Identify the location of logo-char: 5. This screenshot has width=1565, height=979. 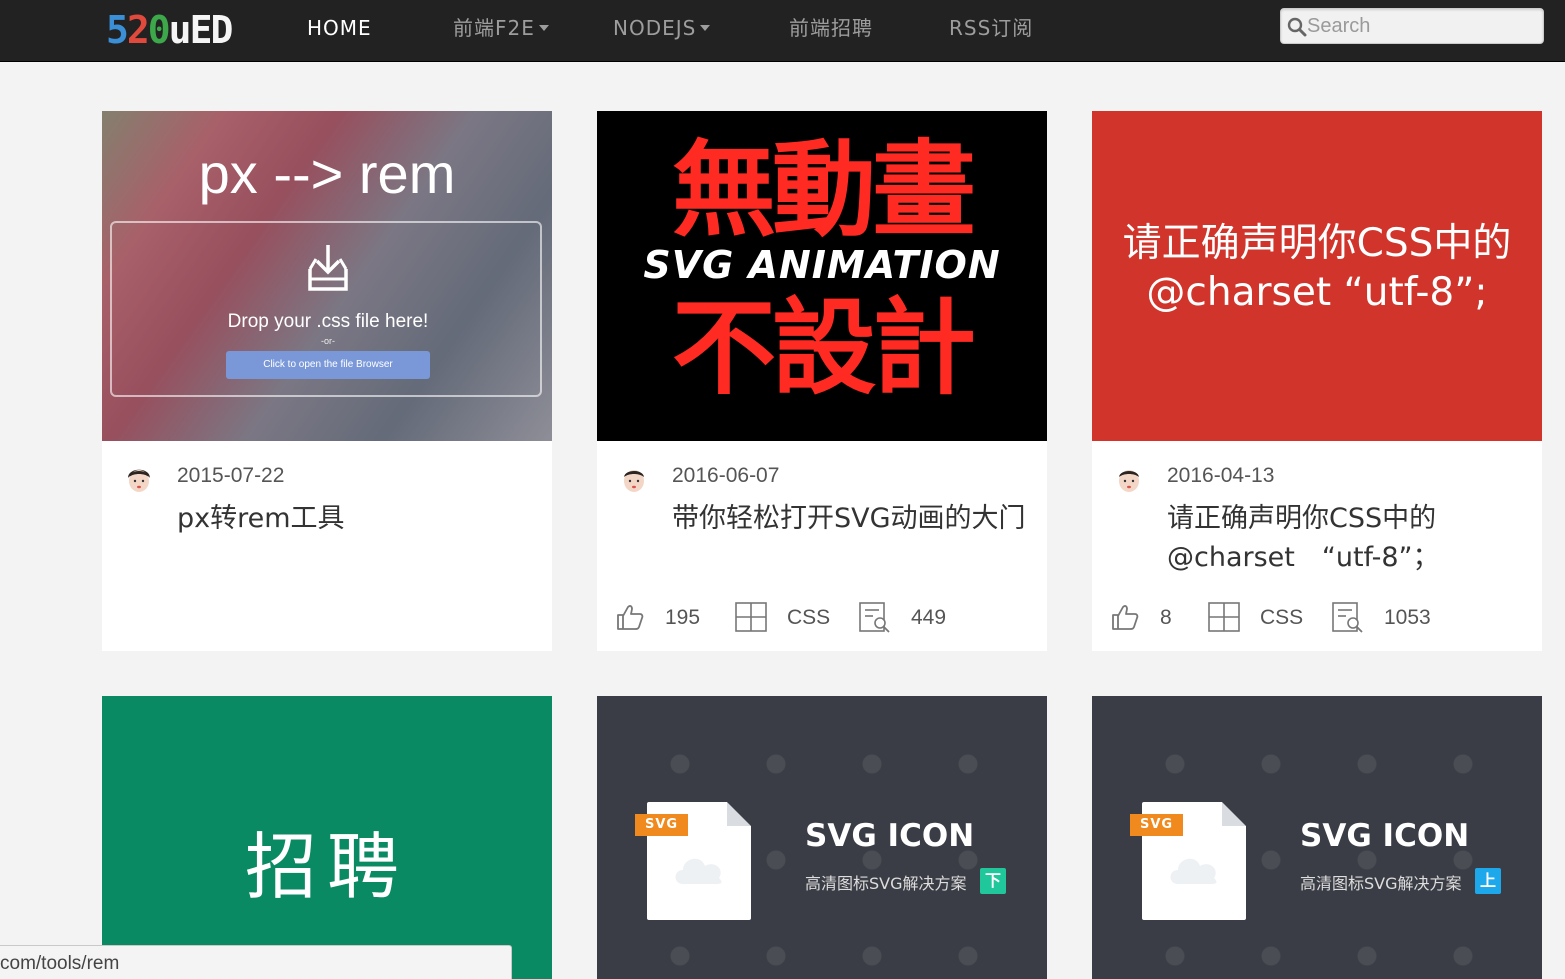
(117, 30).